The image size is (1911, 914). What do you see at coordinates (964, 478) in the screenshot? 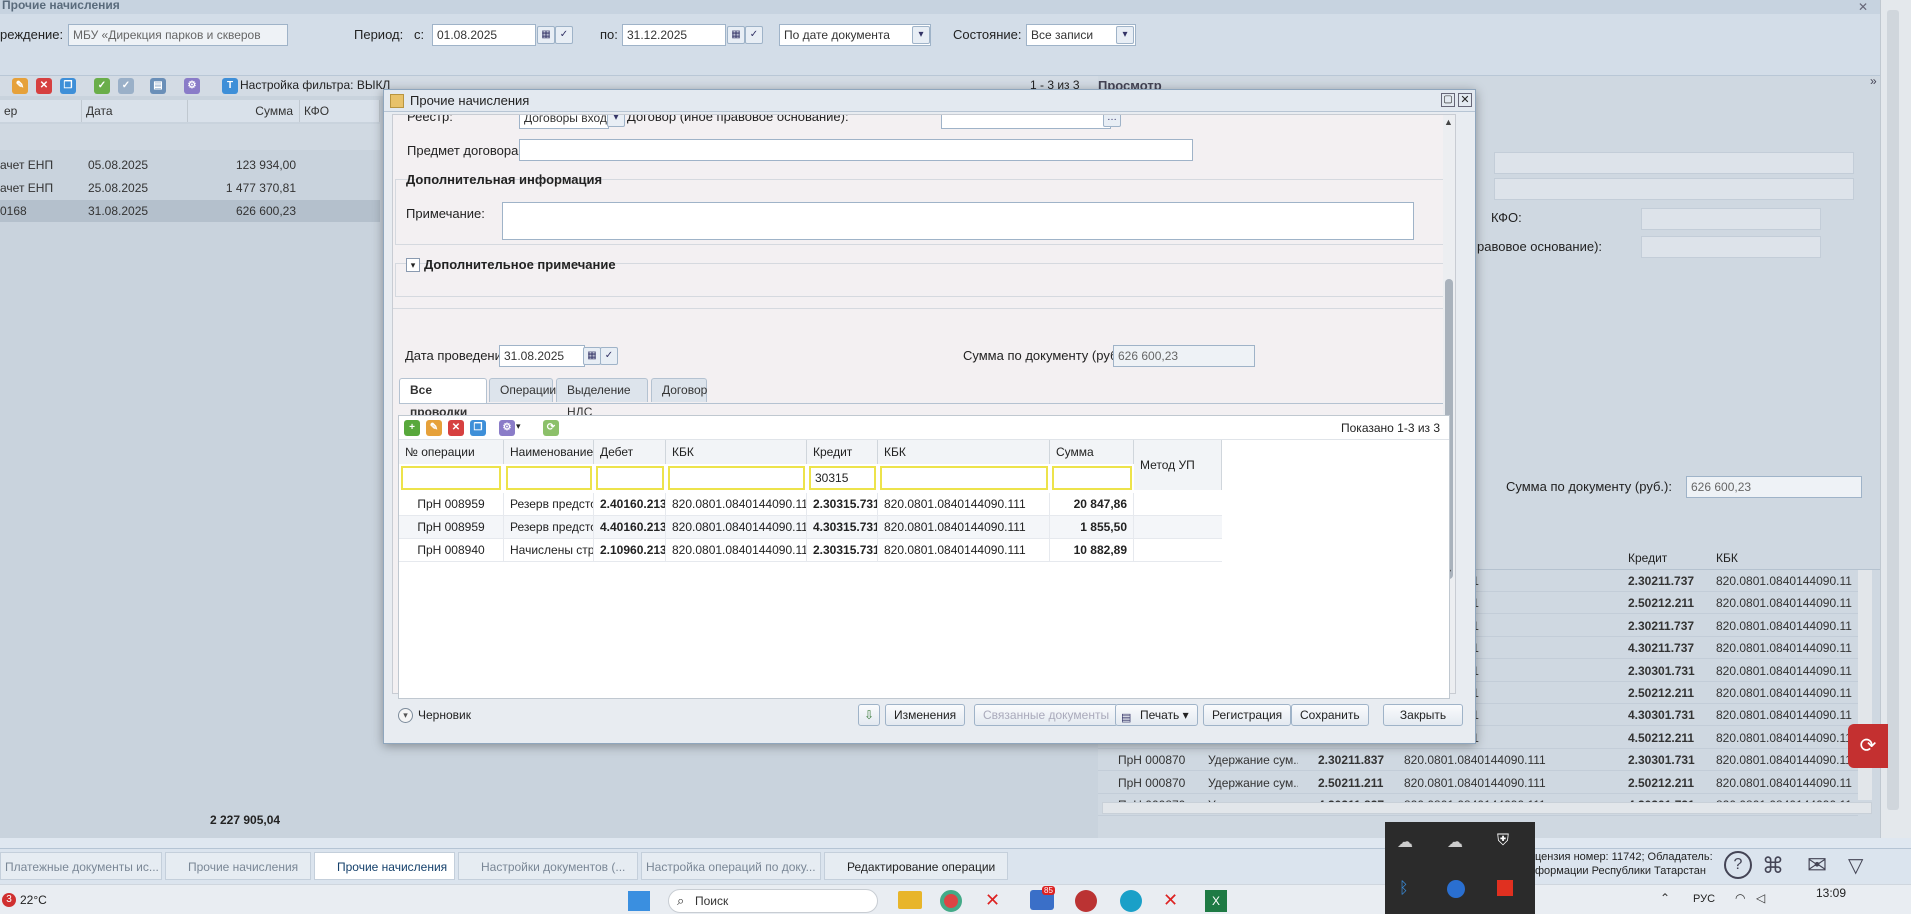
I see `filter-kbk2-input` at bounding box center [964, 478].